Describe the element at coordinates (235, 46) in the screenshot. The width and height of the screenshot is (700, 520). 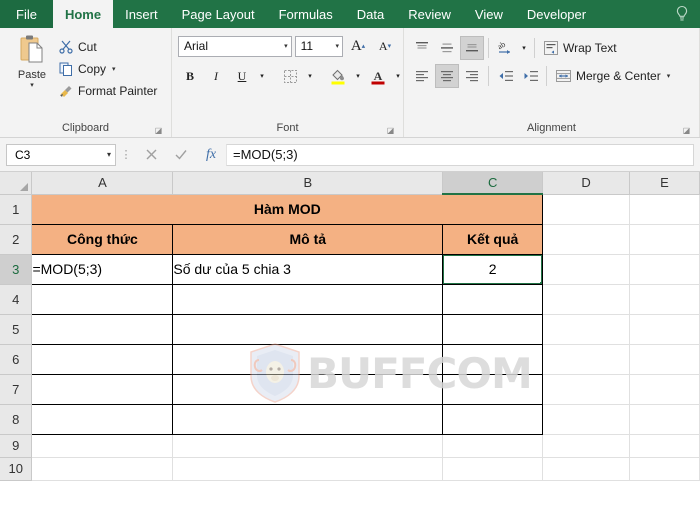
I see `font-name-combo: Arial ▾` at that location.